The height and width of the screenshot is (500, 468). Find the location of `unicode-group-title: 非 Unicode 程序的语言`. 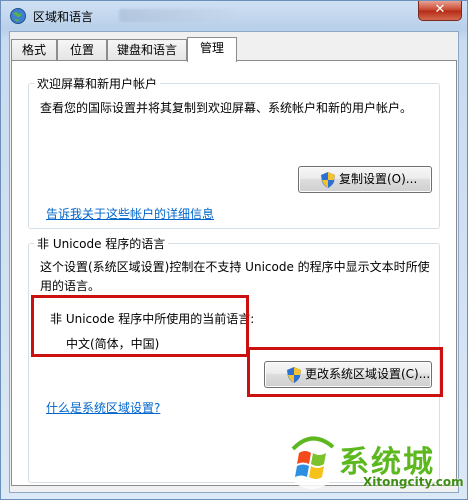

unicode-group-title: 非 Unicode 程序的语言 is located at coordinates (101, 243).